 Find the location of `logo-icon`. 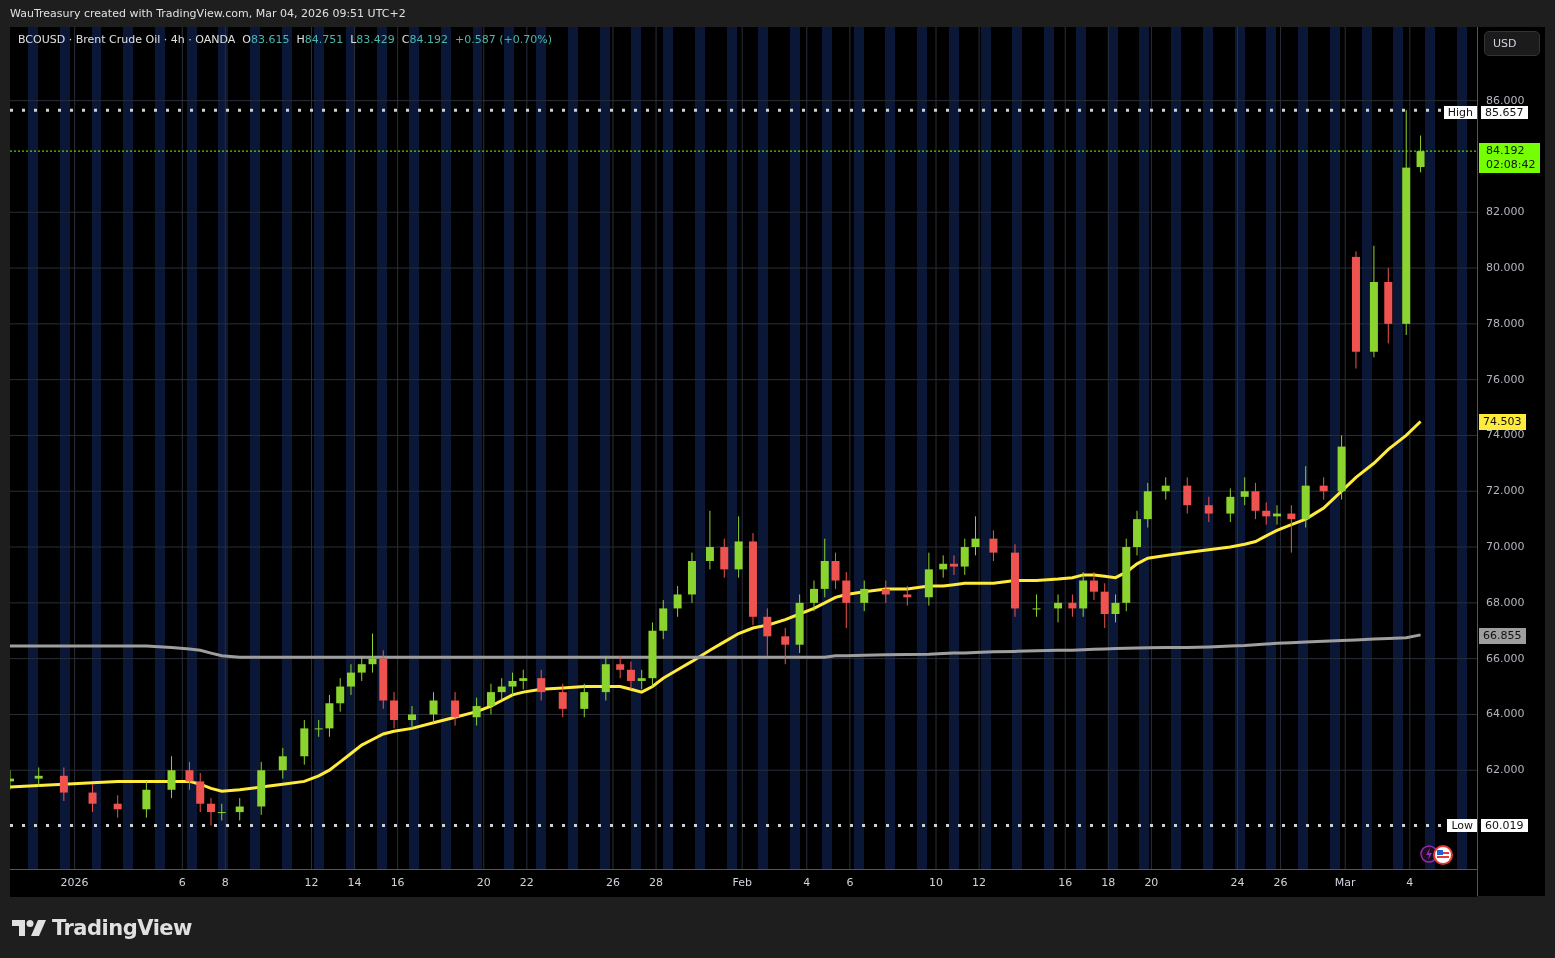

logo-icon is located at coordinates (29, 928).